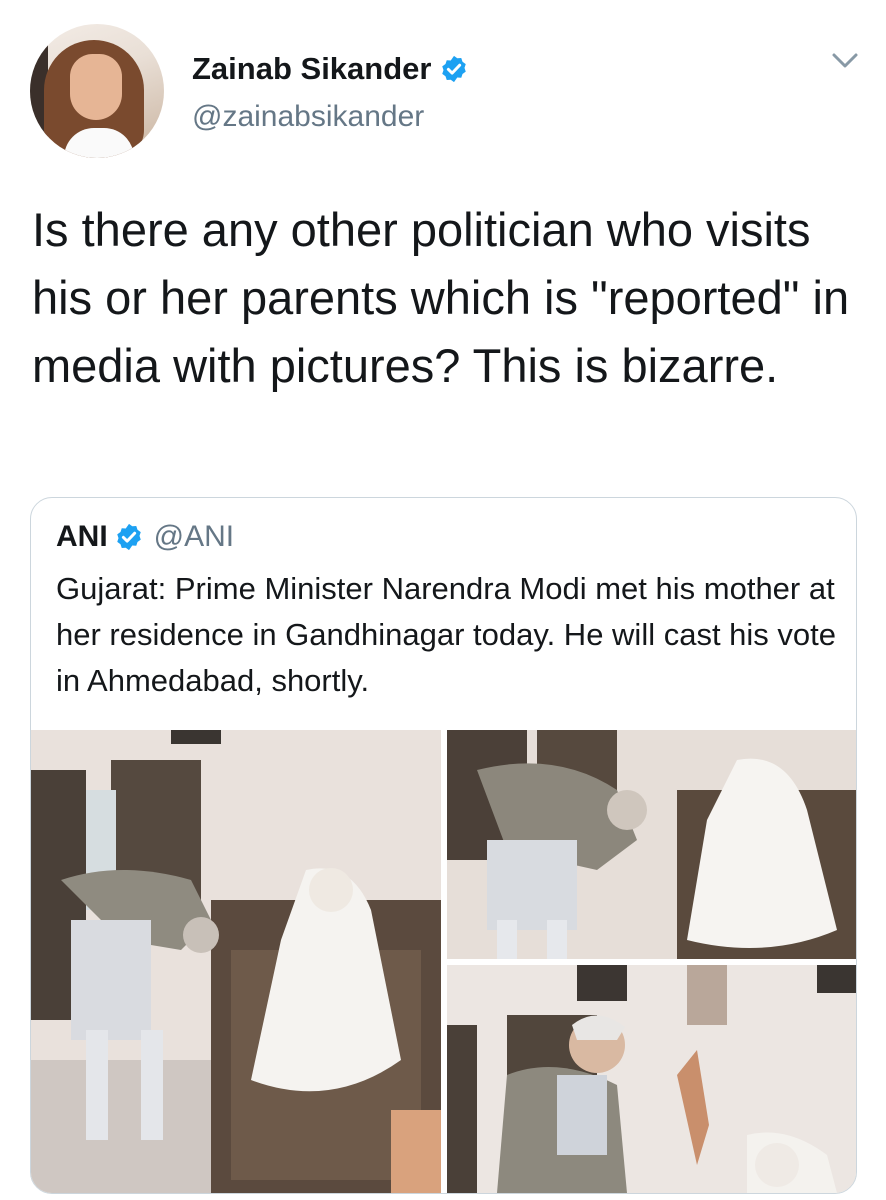 The height and width of the screenshot is (1200, 886). Describe the element at coordinates (194, 536) in the screenshot. I see `quoted-handle: @ANI` at that location.